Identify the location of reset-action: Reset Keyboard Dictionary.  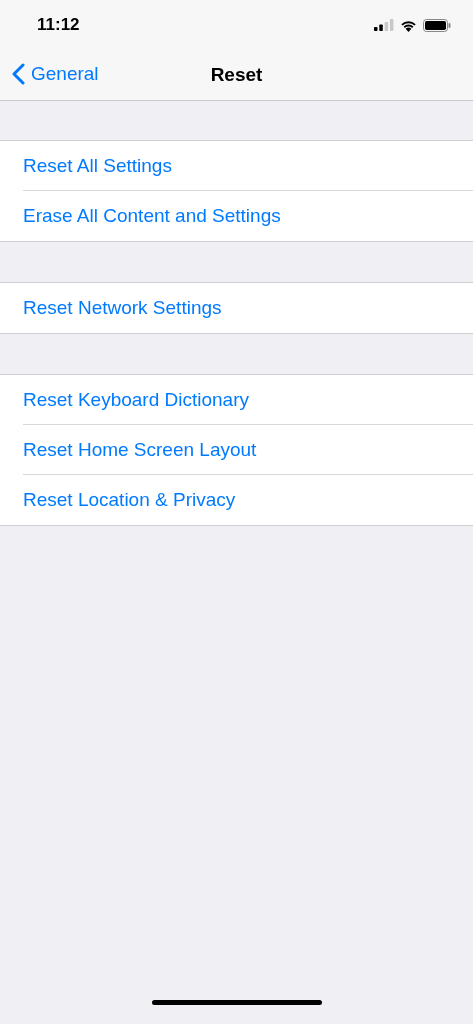
(136, 399).